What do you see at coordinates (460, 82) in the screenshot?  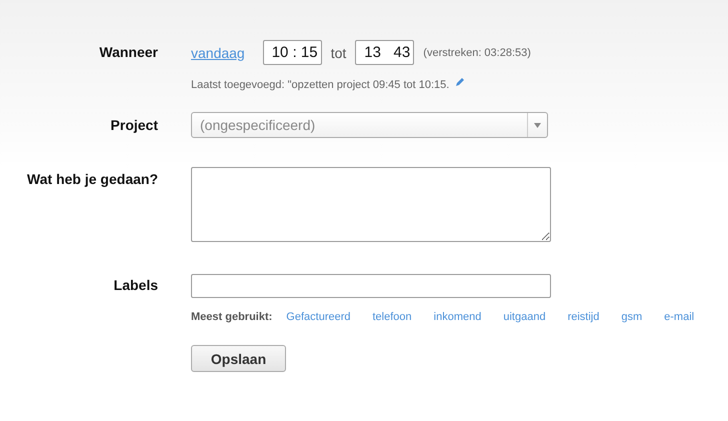 I see `pencil-icon` at bounding box center [460, 82].